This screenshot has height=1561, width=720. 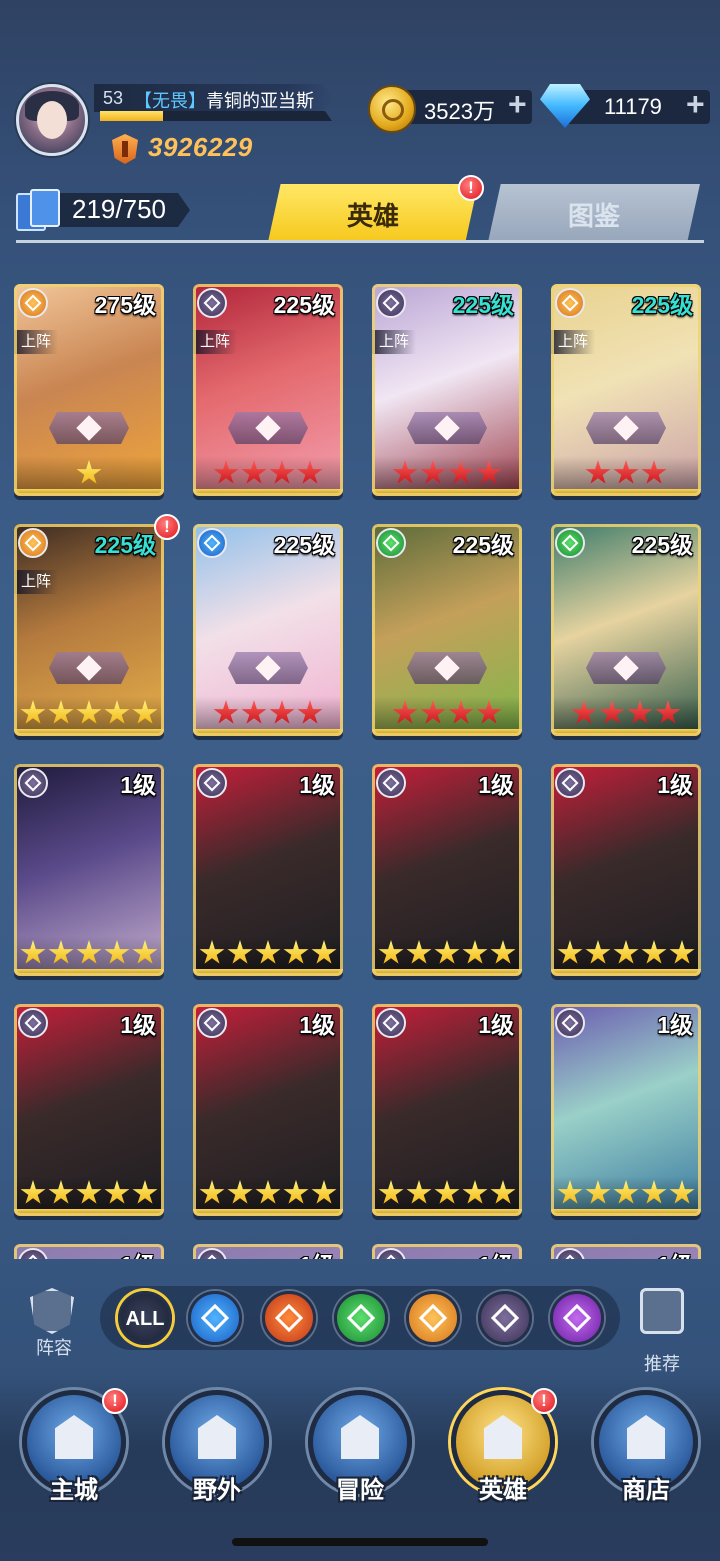 What do you see at coordinates (170, 101) in the screenshot?
I see `guild-tag: 【无畏】` at bounding box center [170, 101].